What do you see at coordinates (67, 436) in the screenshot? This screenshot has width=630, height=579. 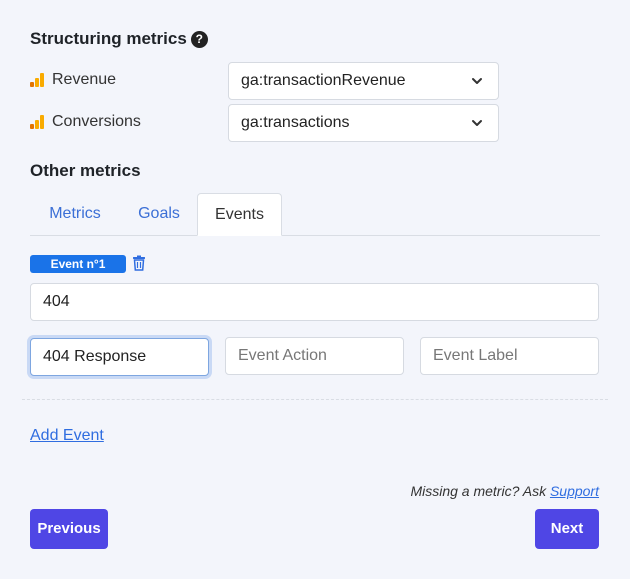 I see `add-event-link: Add Event` at bounding box center [67, 436].